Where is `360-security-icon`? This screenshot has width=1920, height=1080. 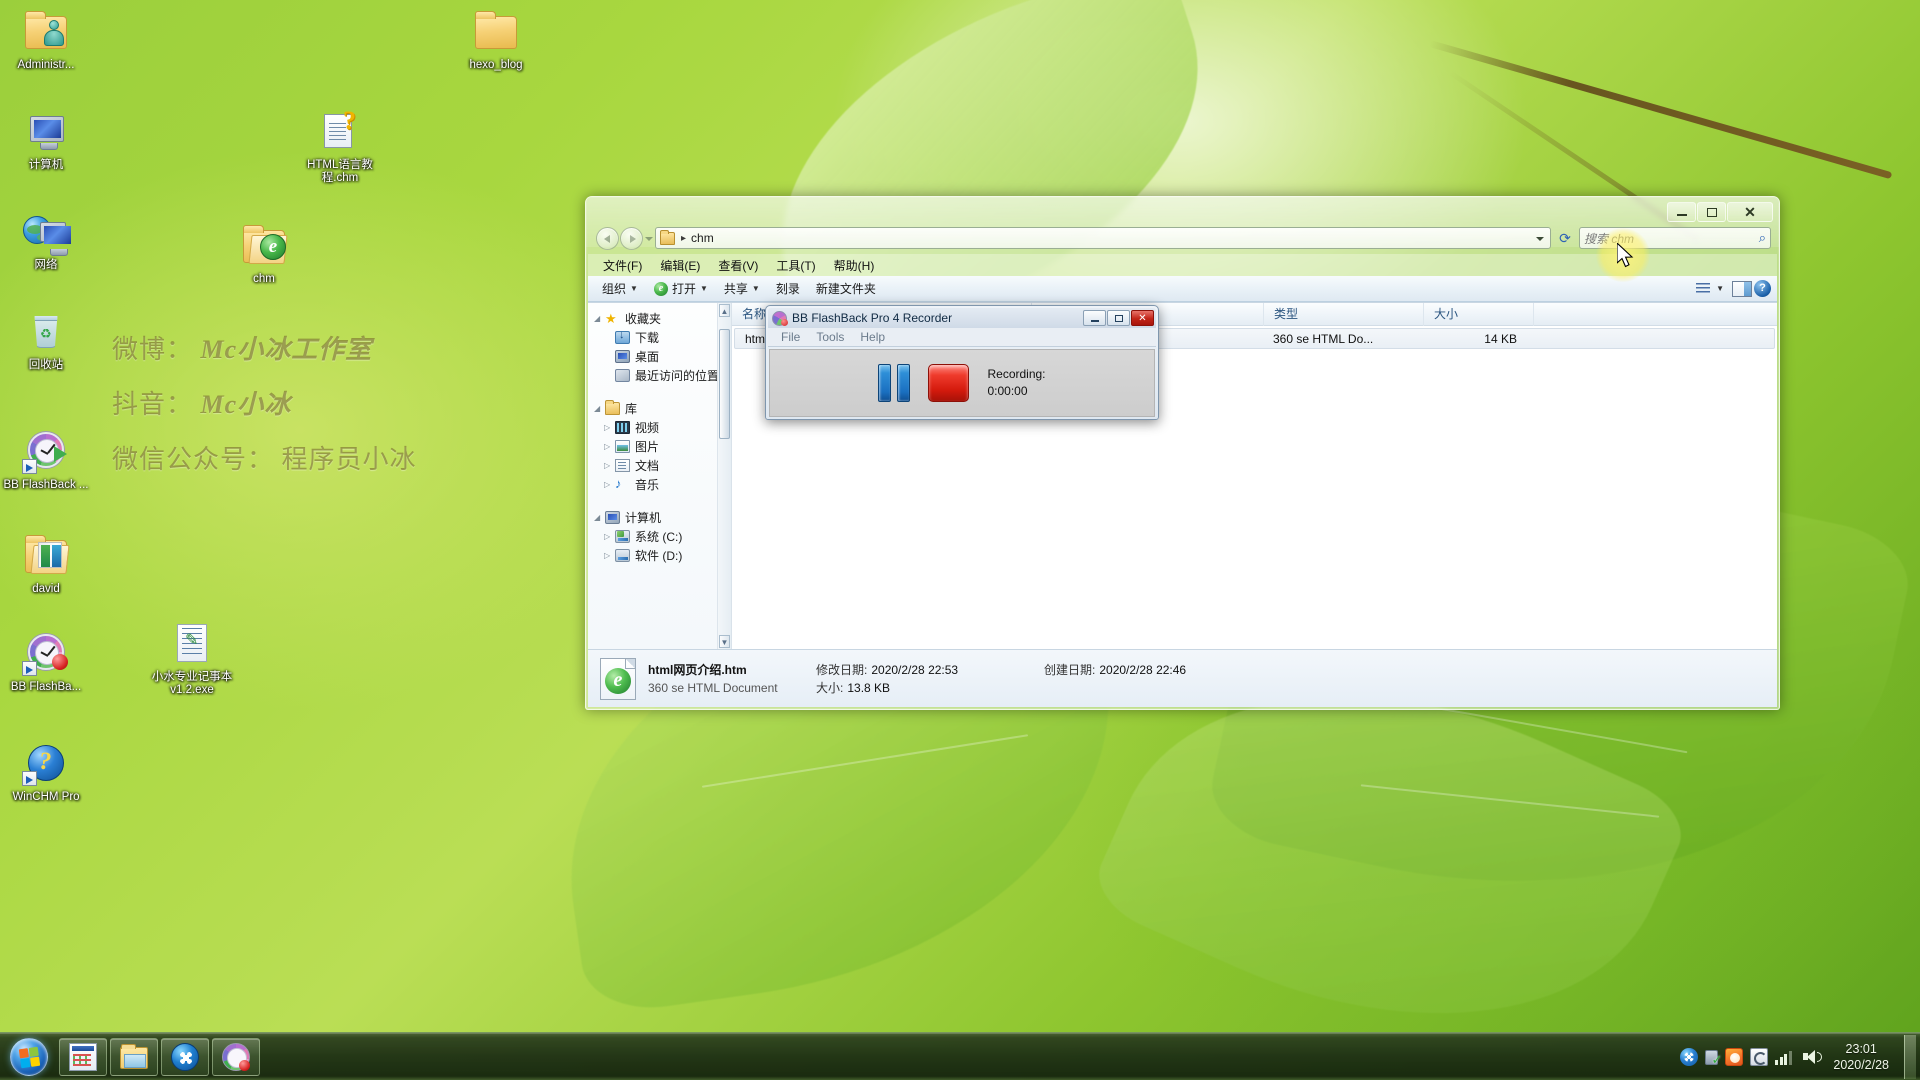
360-security-icon is located at coordinates (1734, 1056).